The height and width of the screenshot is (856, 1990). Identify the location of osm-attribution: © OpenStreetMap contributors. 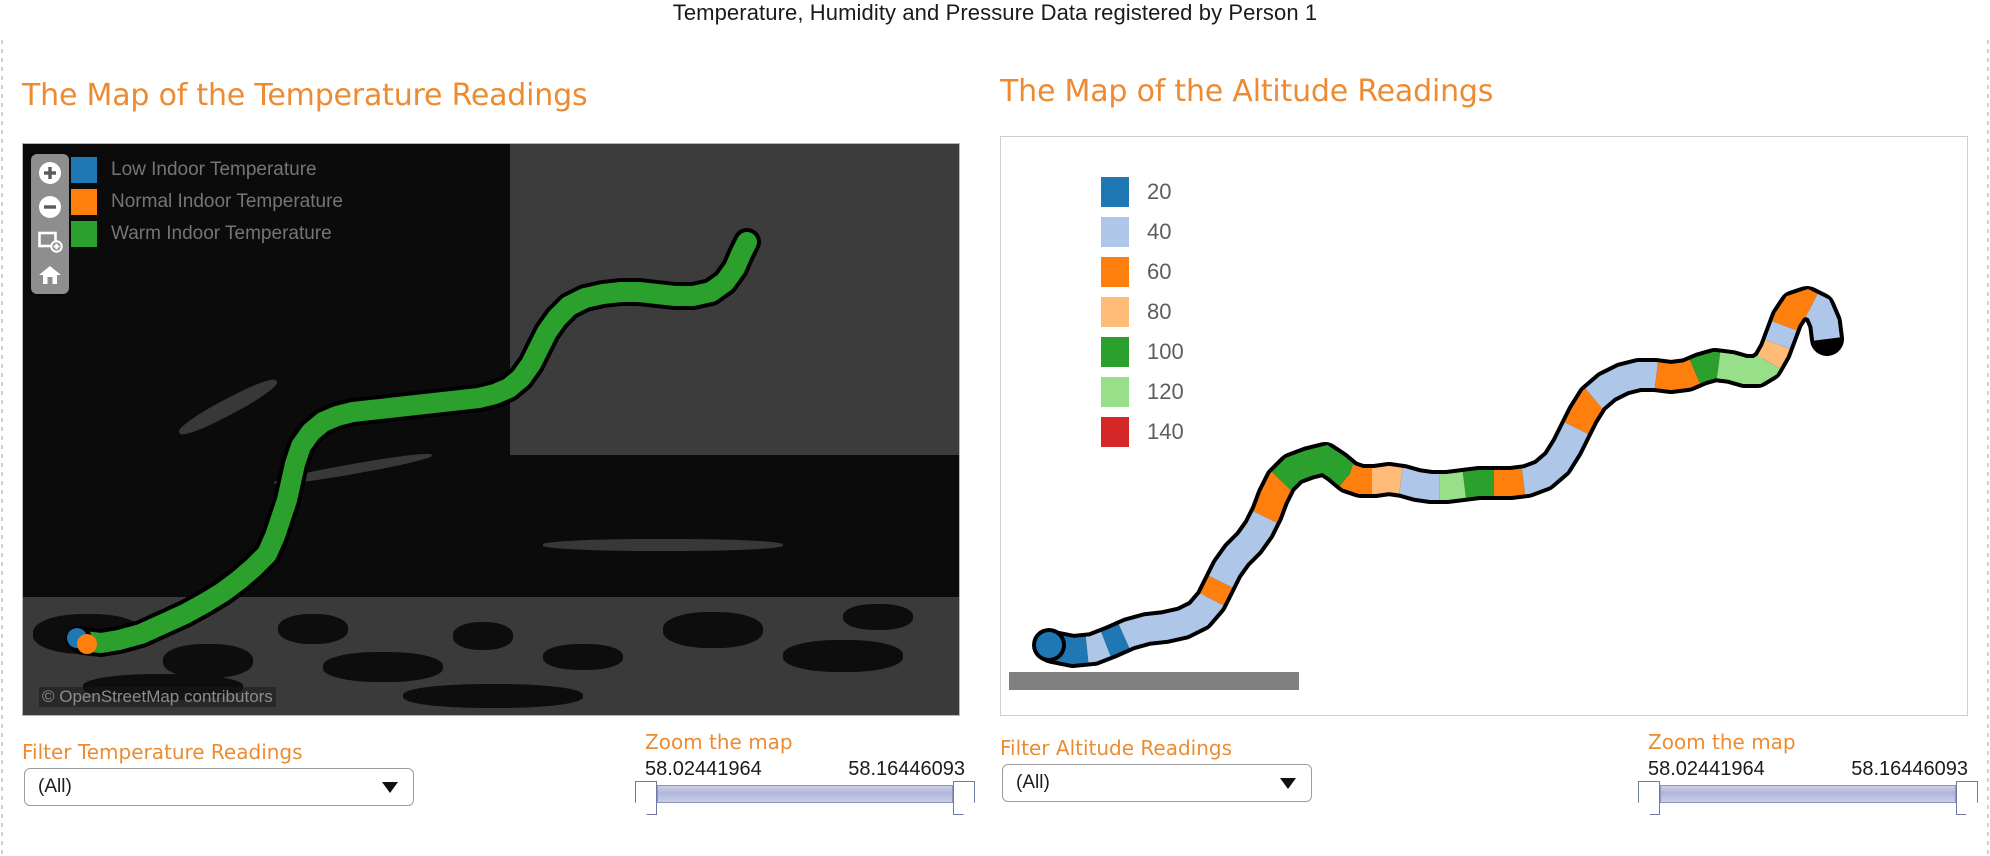
(157, 697).